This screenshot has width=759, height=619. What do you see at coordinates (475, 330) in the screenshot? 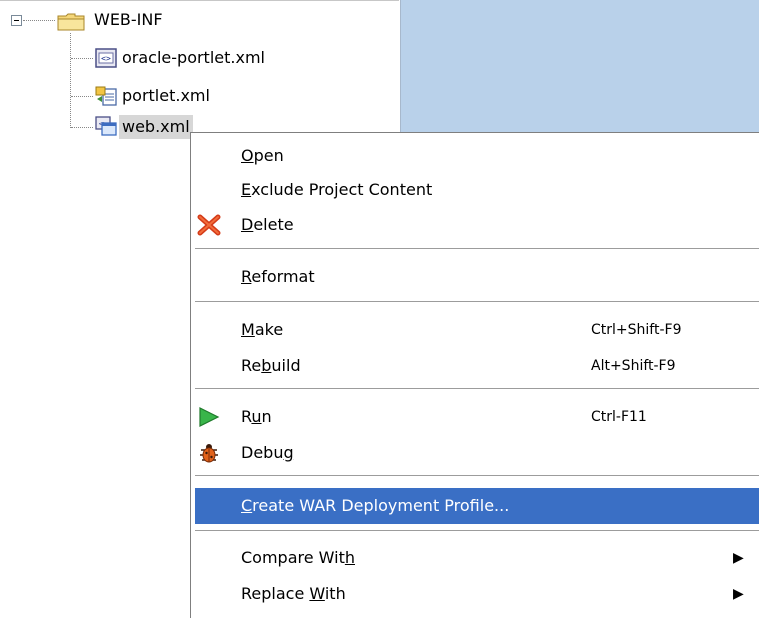
I see `menu-item-make: Make Ctrl+Shift-F9` at bounding box center [475, 330].